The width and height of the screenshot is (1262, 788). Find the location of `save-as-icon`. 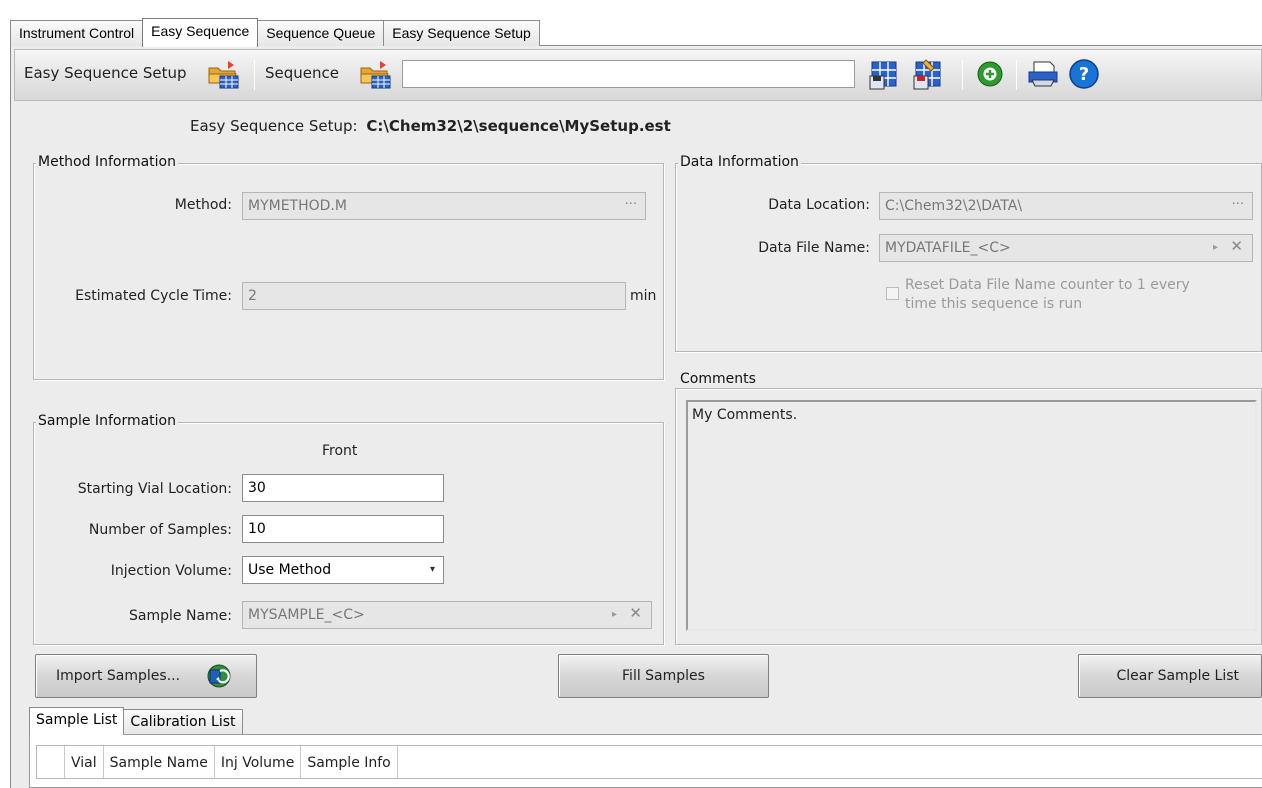

save-as-icon is located at coordinates (929, 74).